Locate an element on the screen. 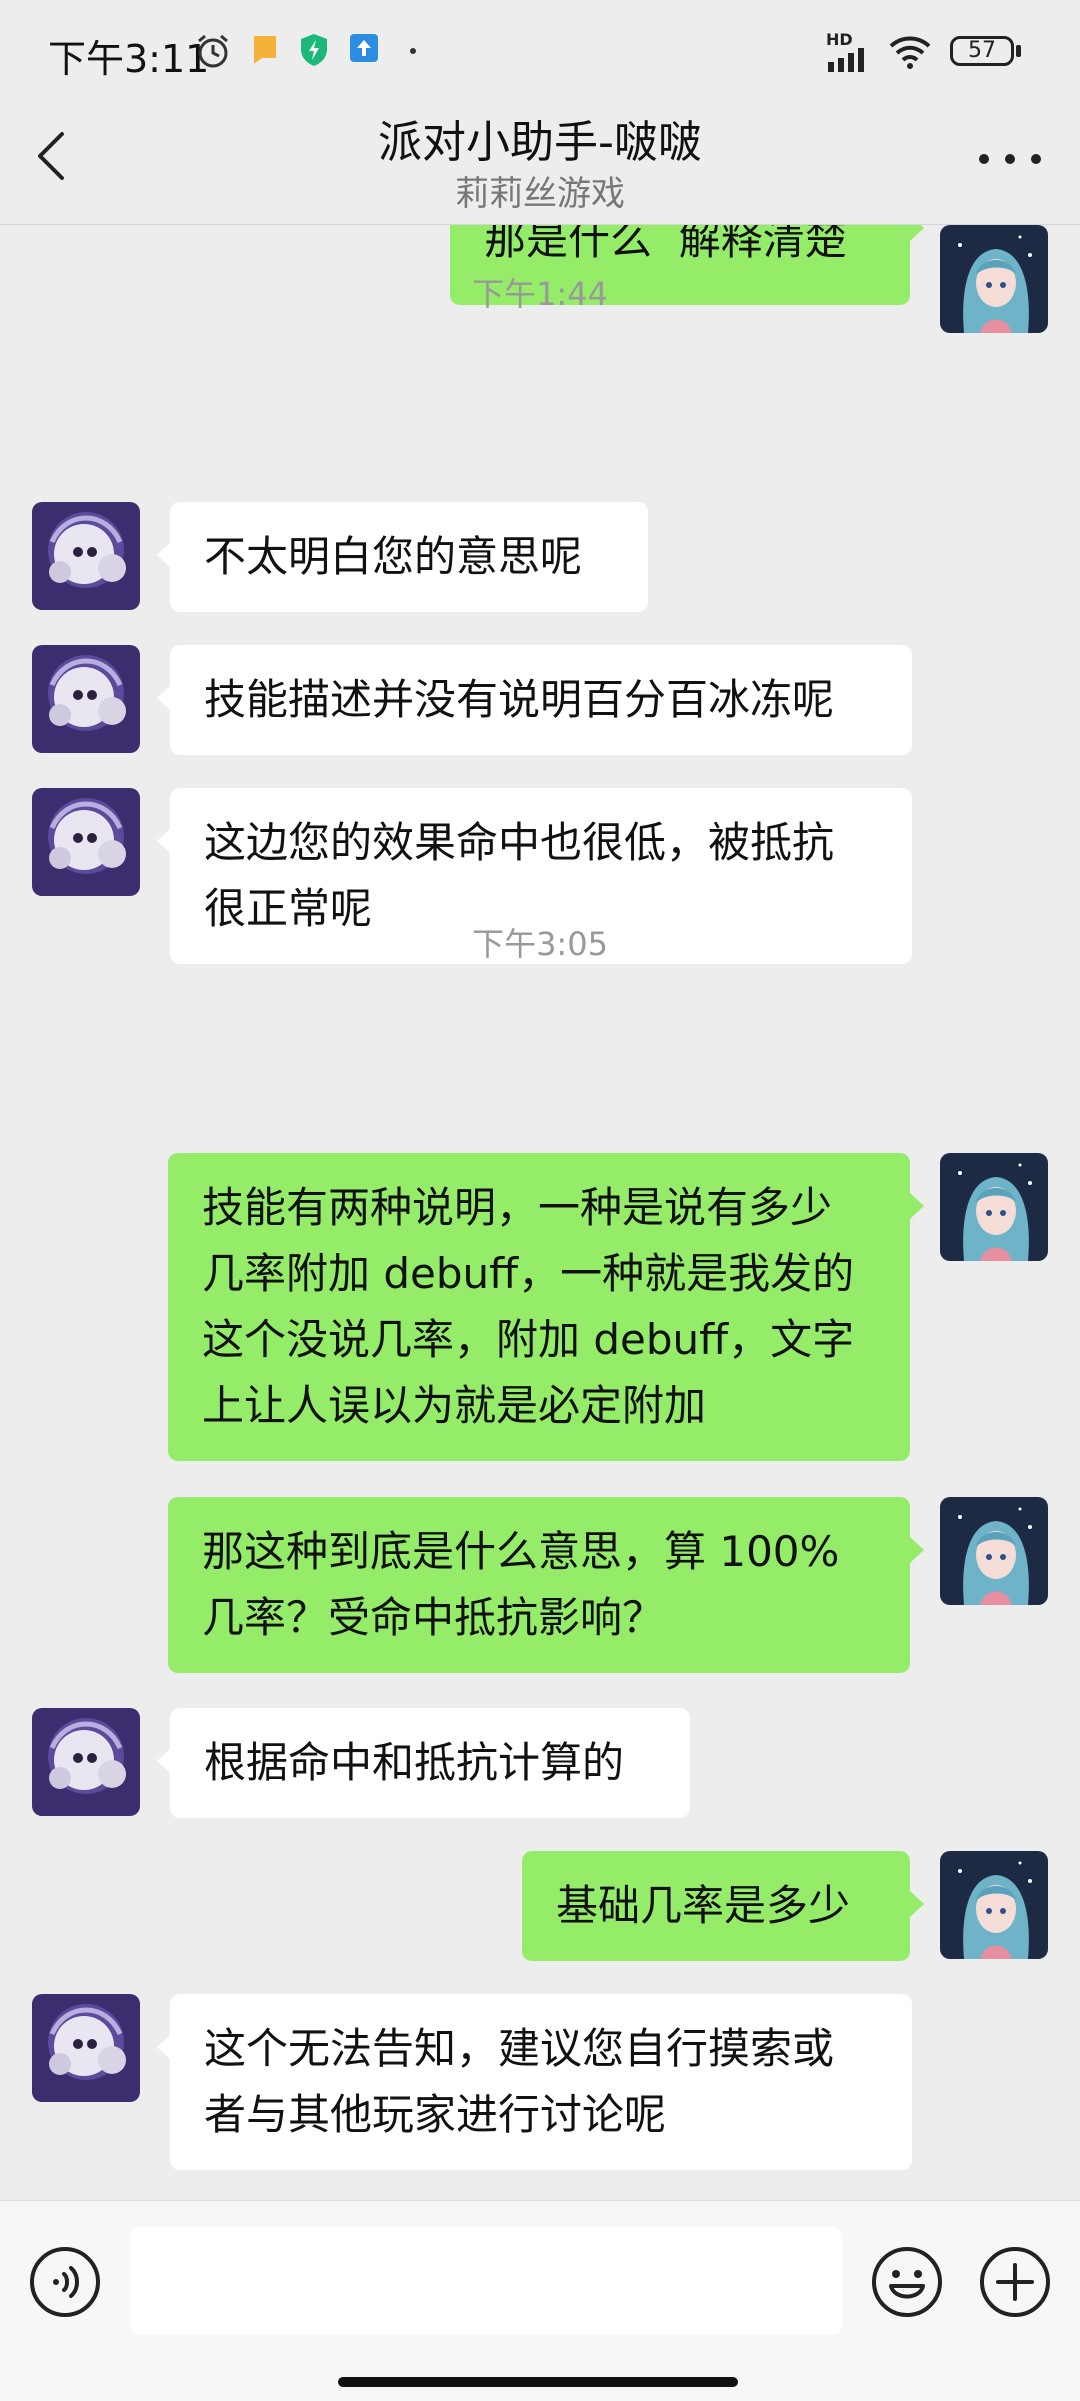 The height and width of the screenshot is (2401, 1080). emoji-icon is located at coordinates (907, 2282).